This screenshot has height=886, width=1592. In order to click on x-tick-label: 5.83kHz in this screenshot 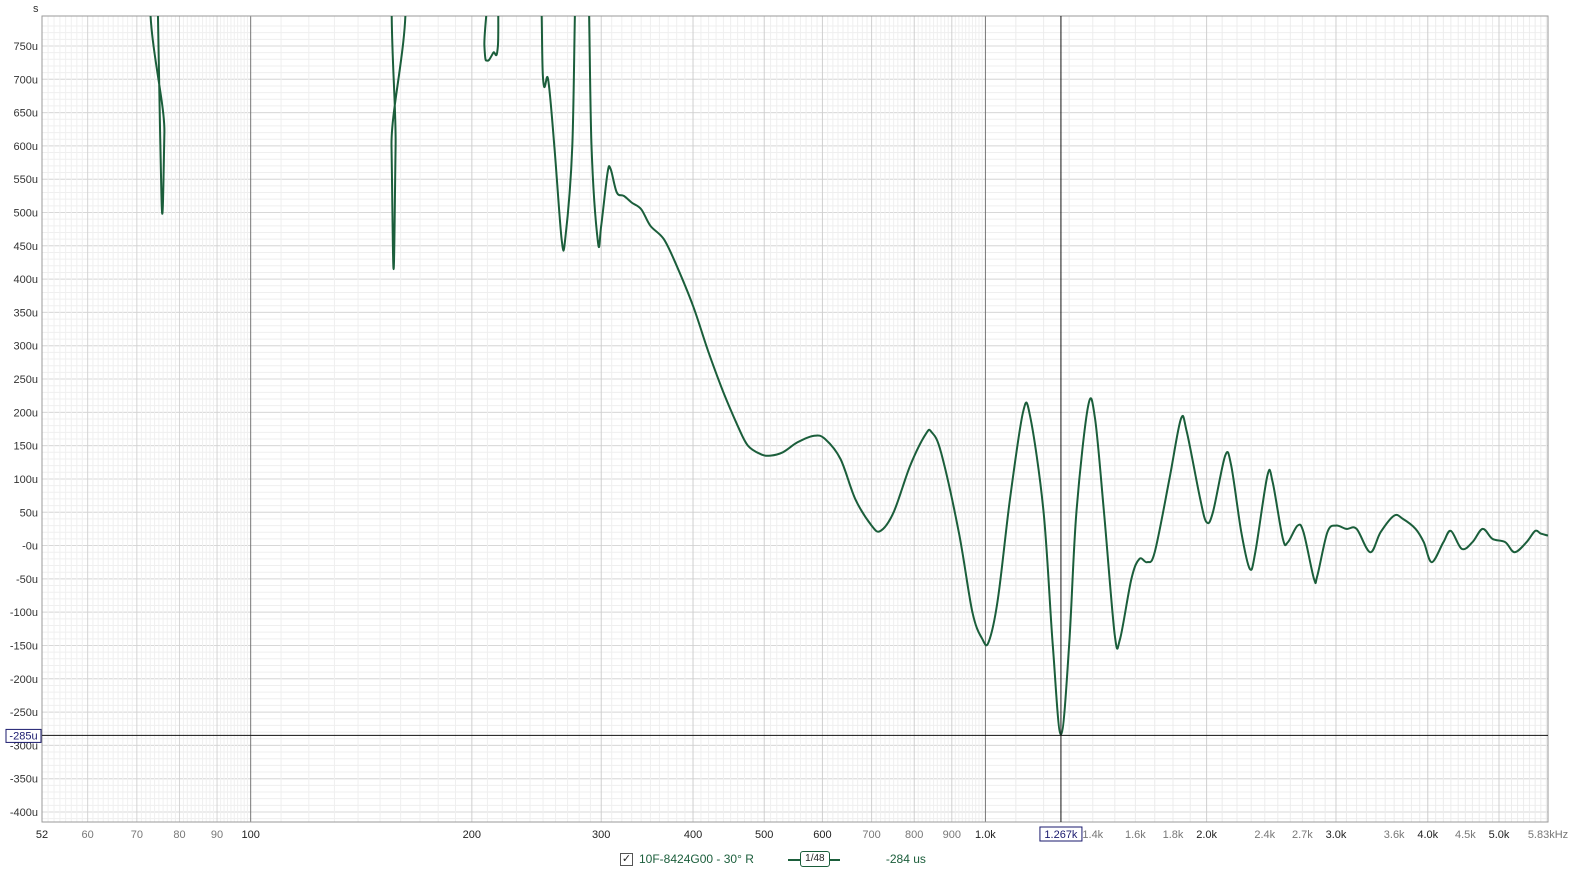, I will do `click(1548, 835)`.